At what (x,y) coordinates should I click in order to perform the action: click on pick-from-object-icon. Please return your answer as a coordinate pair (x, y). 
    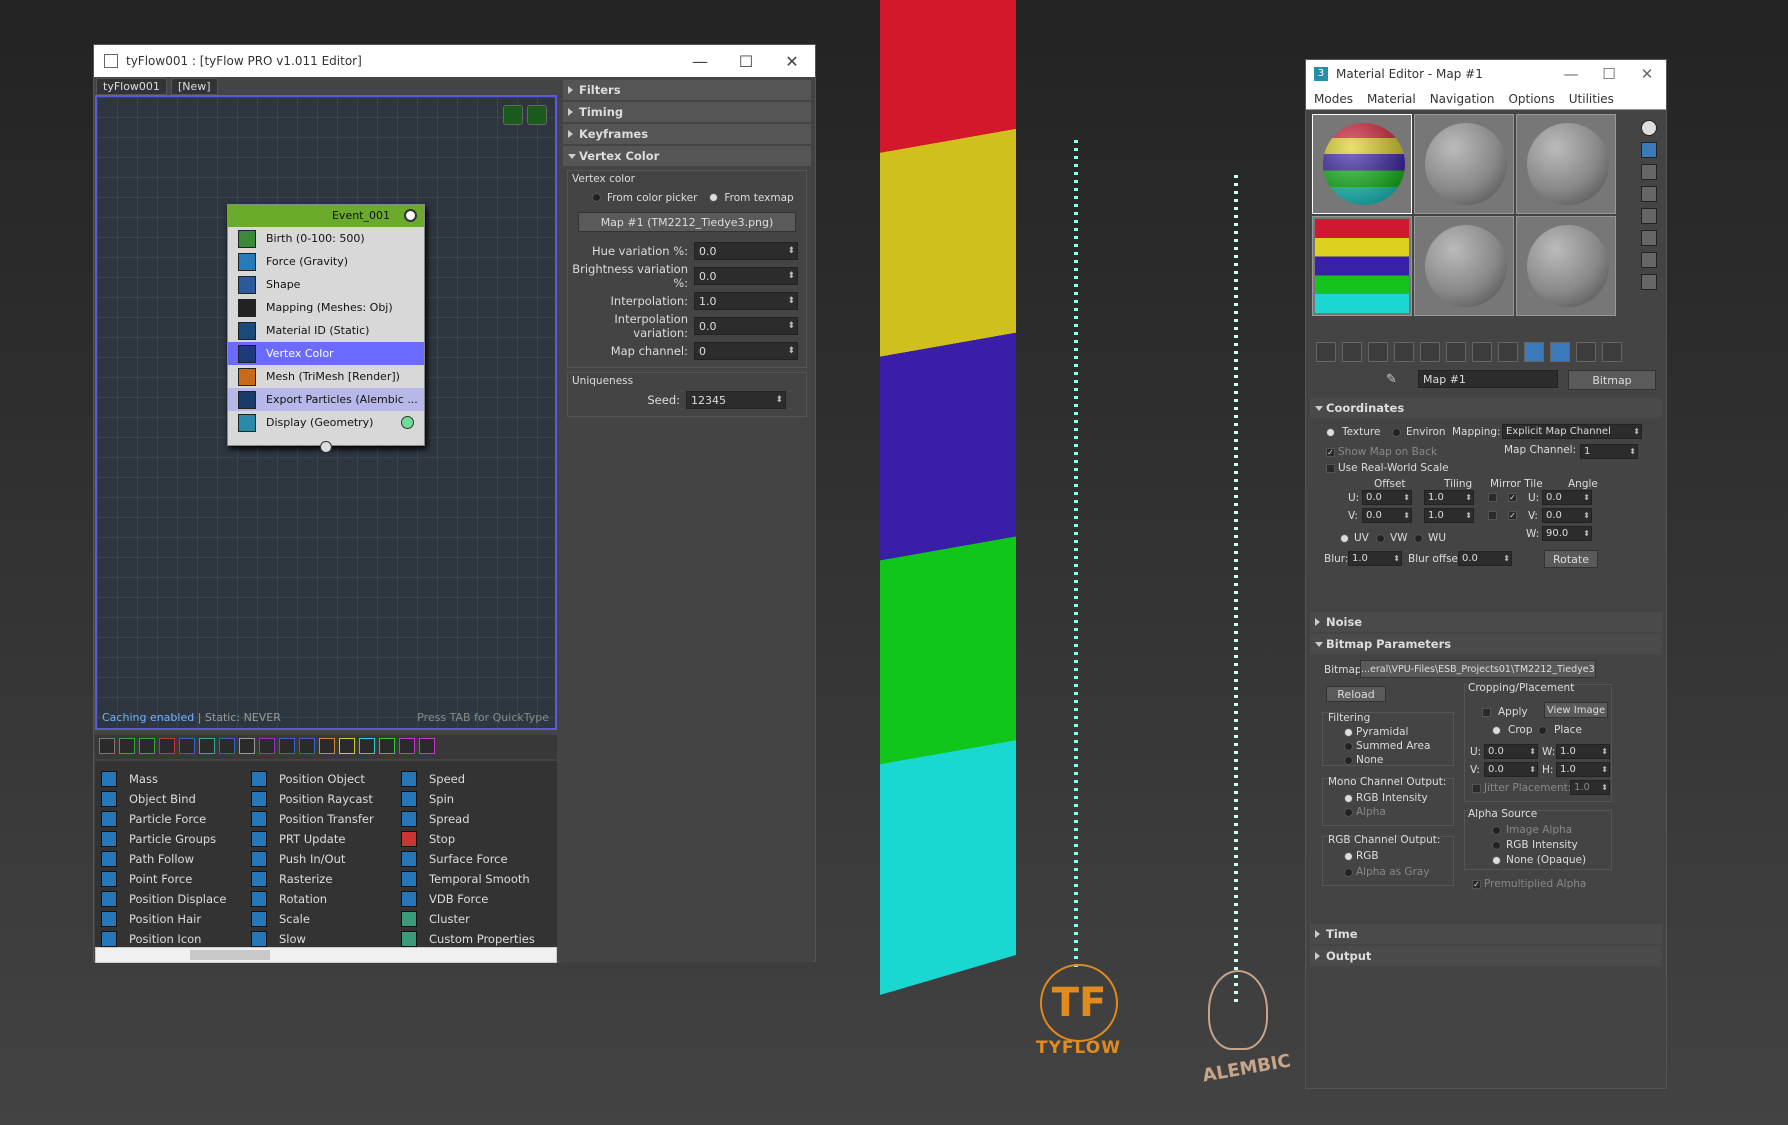
    Looking at the image, I should click on (1612, 352).